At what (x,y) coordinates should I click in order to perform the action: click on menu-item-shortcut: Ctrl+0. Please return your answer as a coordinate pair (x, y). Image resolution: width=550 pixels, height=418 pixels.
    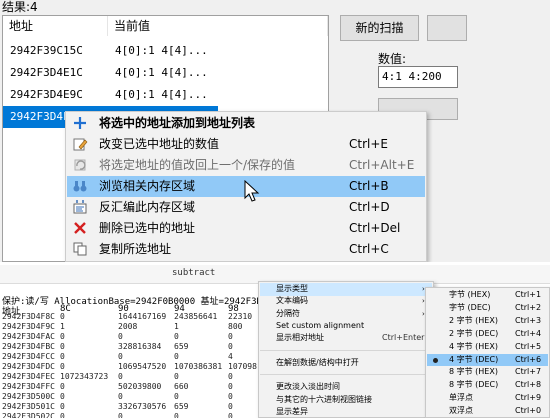
    Looking at the image, I should click on (528, 411).